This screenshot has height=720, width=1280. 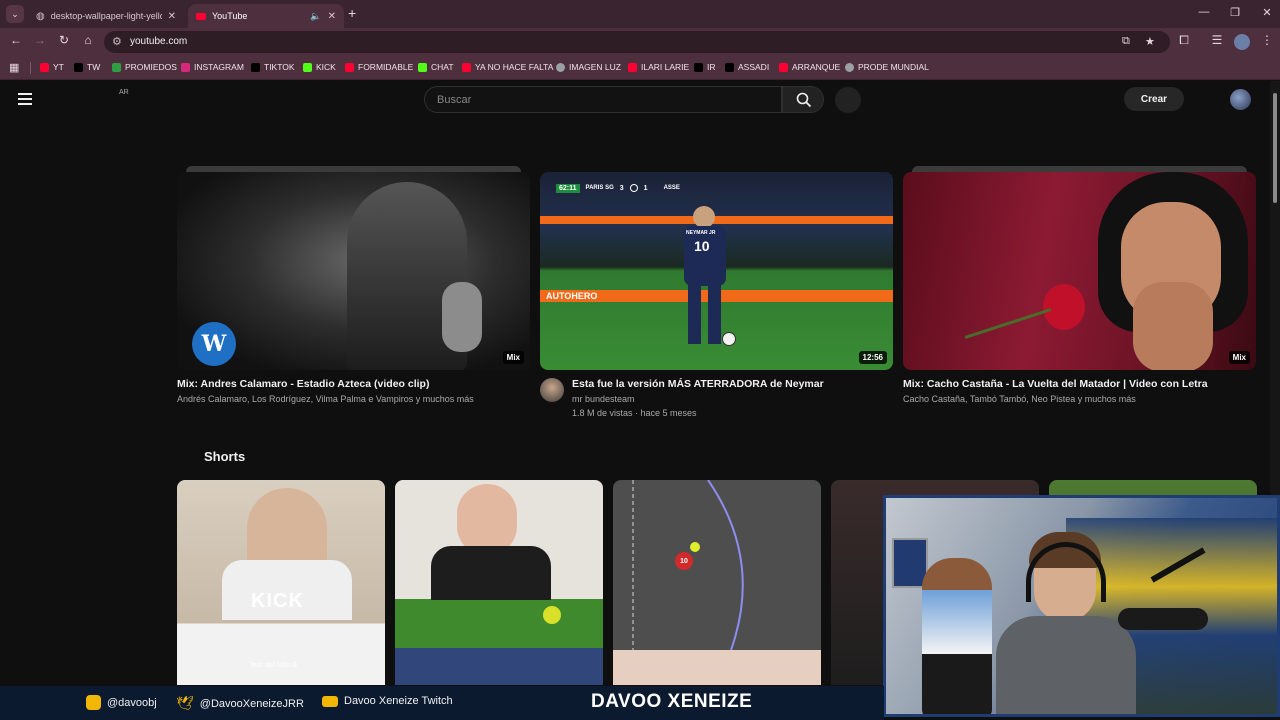 I want to click on profile-icon, so click(x=1242, y=42).